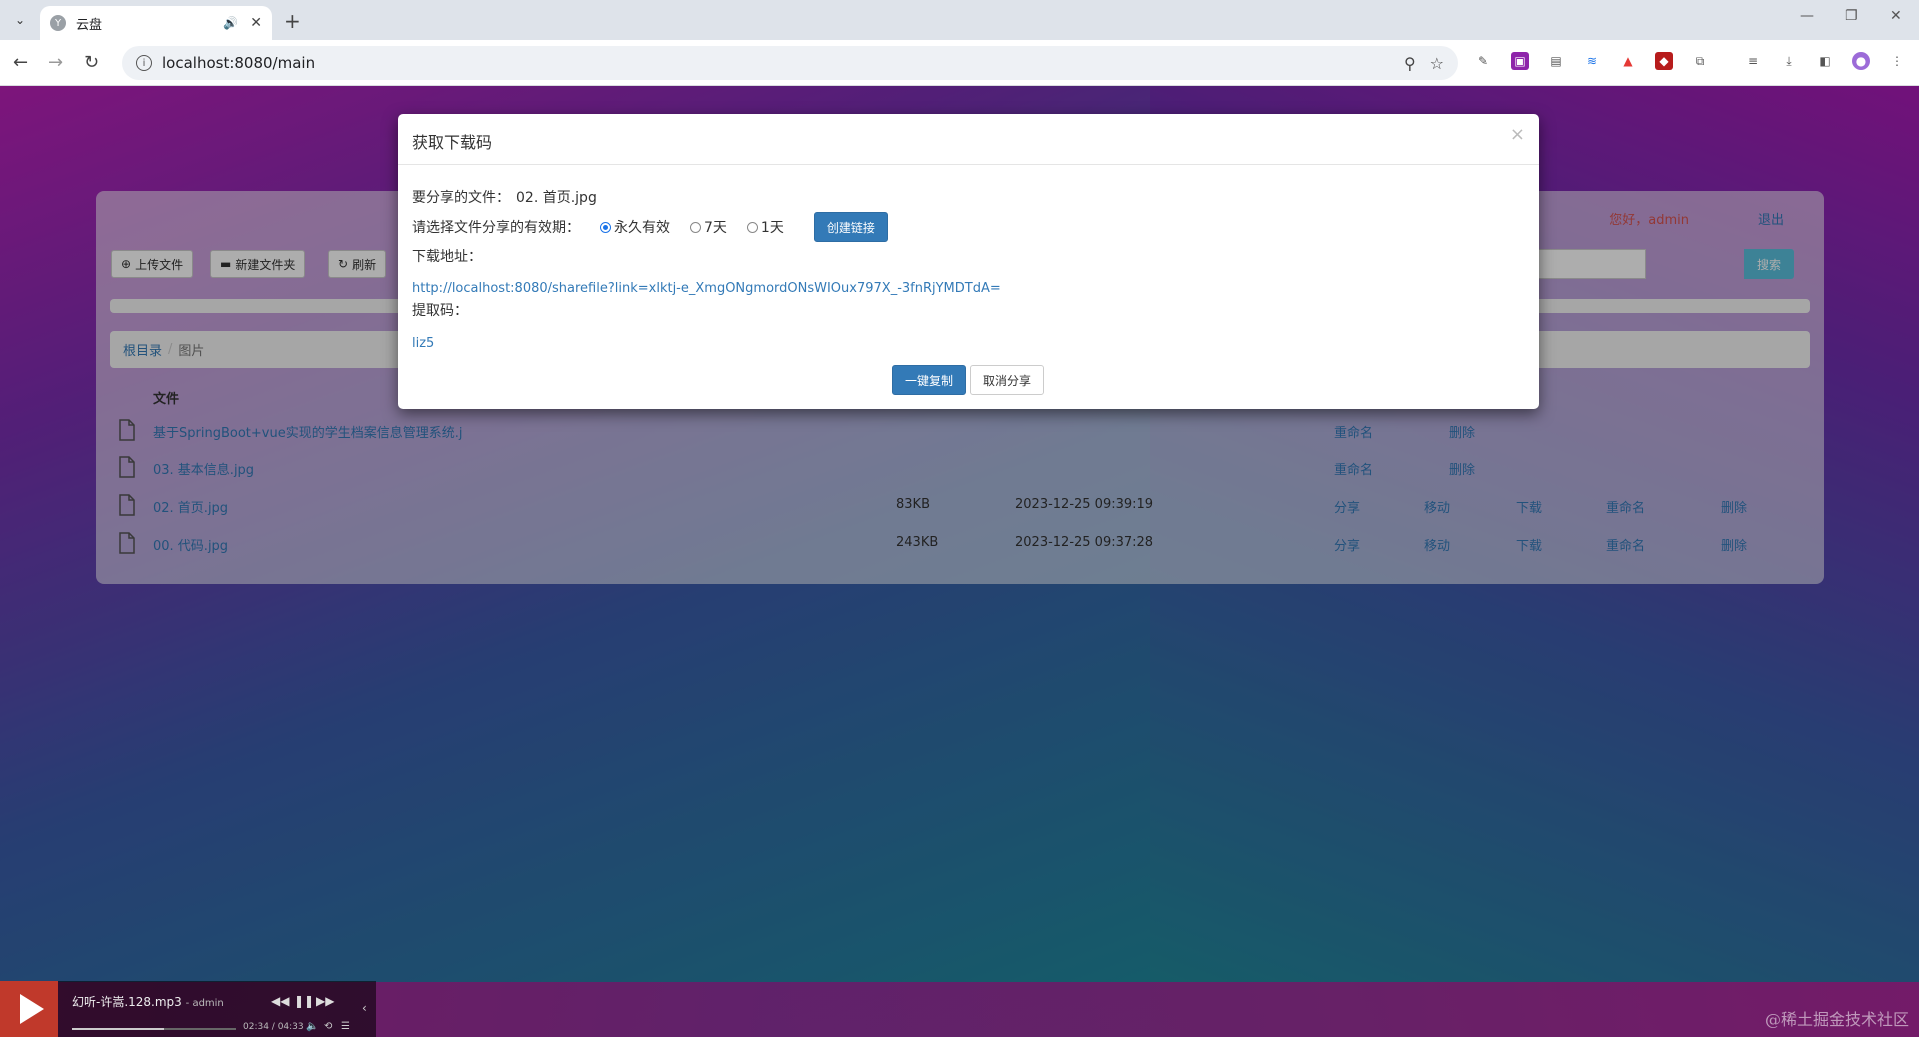  Describe the element at coordinates (1664, 61) in the screenshot. I see `ublock-icon: ◆` at that location.